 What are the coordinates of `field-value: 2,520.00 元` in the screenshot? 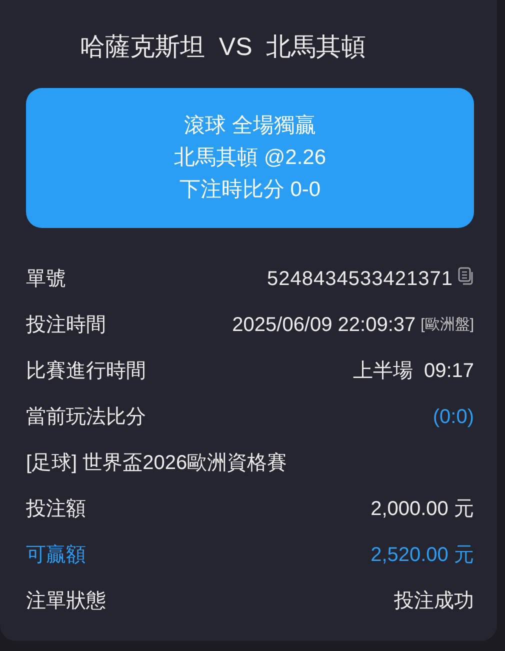 It's located at (422, 555).